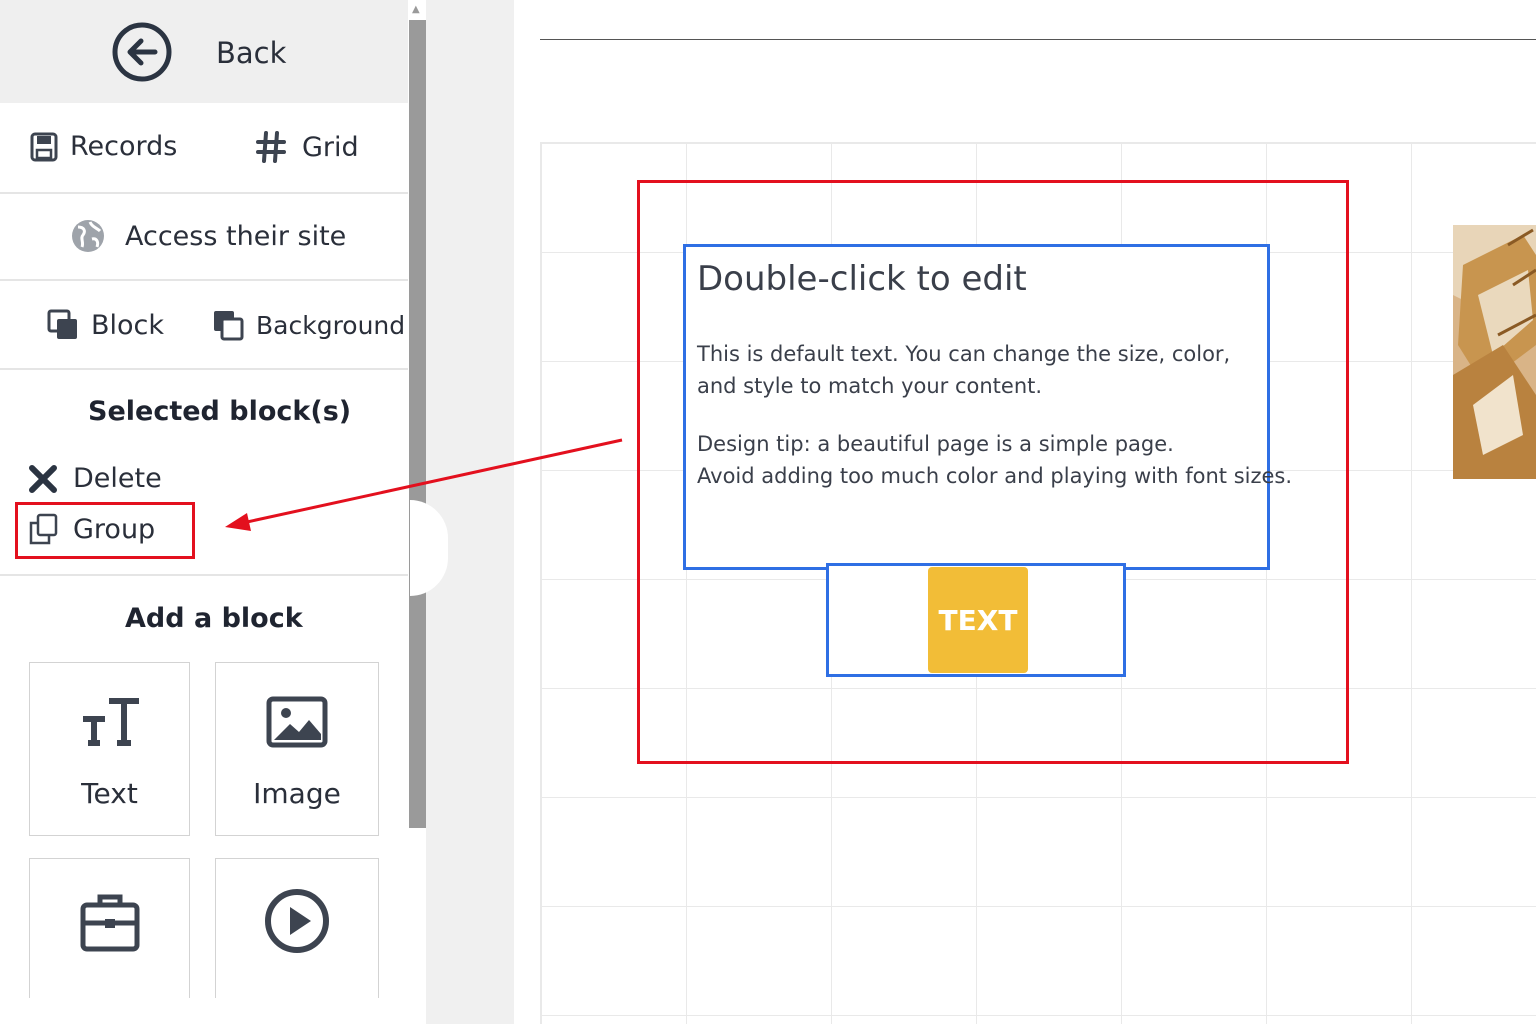 Image resolution: width=1536 pixels, height=1024 pixels. Describe the element at coordinates (109, 793) in the screenshot. I see `text-tile-label: Text` at that location.